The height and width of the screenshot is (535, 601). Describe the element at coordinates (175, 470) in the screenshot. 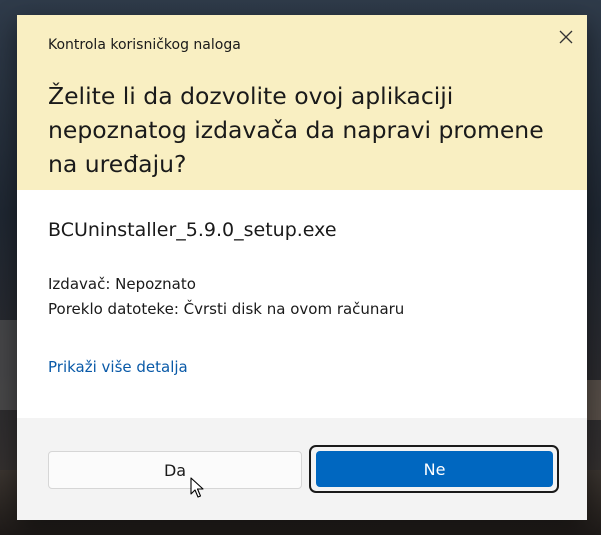

I see `yes-button: Da` at that location.